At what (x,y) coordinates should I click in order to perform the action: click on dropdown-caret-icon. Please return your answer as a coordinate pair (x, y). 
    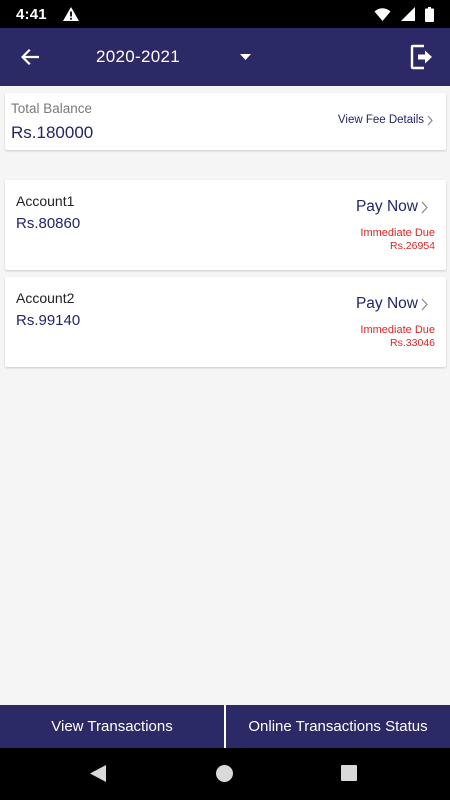
    Looking at the image, I should click on (245, 57).